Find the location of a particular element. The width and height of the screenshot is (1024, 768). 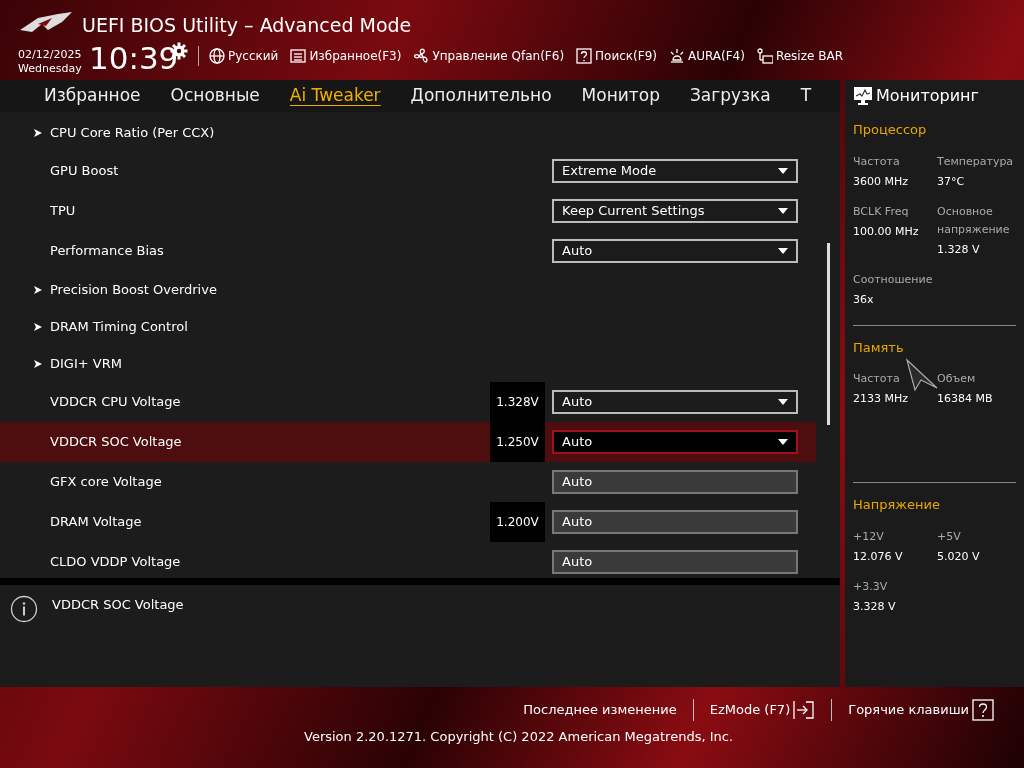

list-icon is located at coordinates (298, 56).